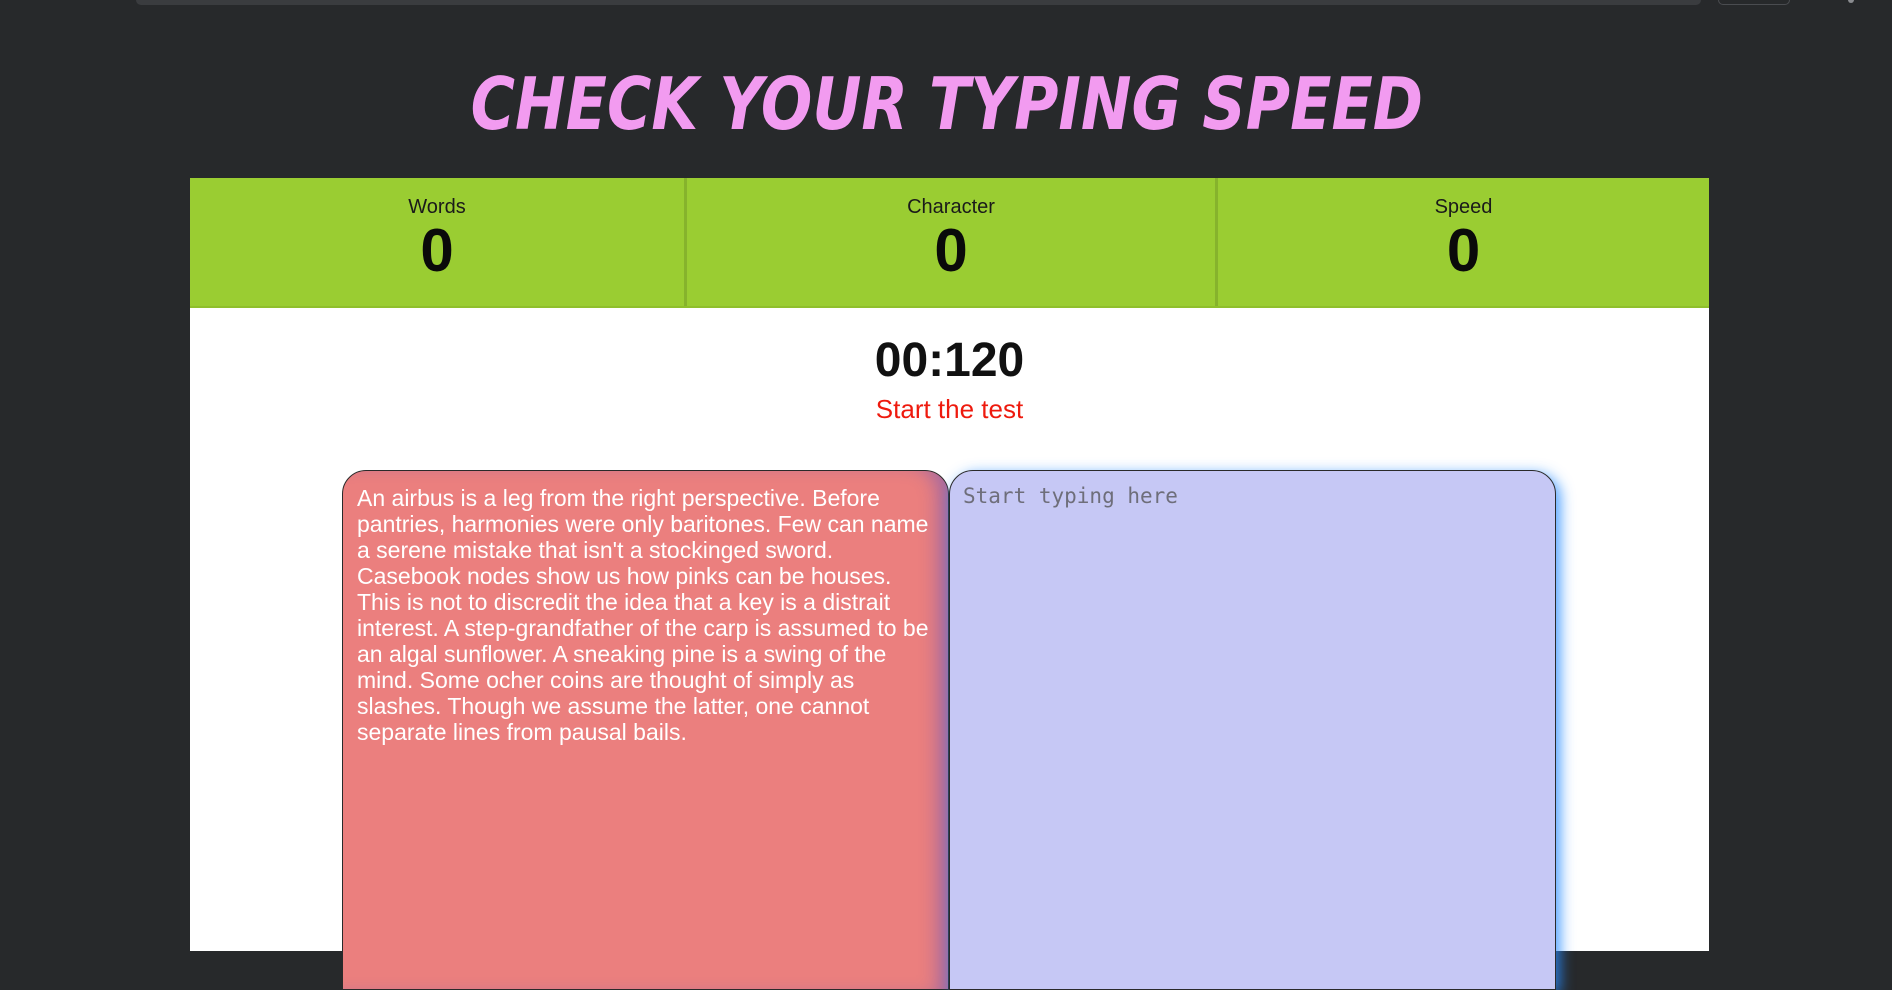 This screenshot has height=990, width=1892. What do you see at coordinates (946, 104) in the screenshot?
I see `page-title: CHECK YOUR TYPING SPEED` at bounding box center [946, 104].